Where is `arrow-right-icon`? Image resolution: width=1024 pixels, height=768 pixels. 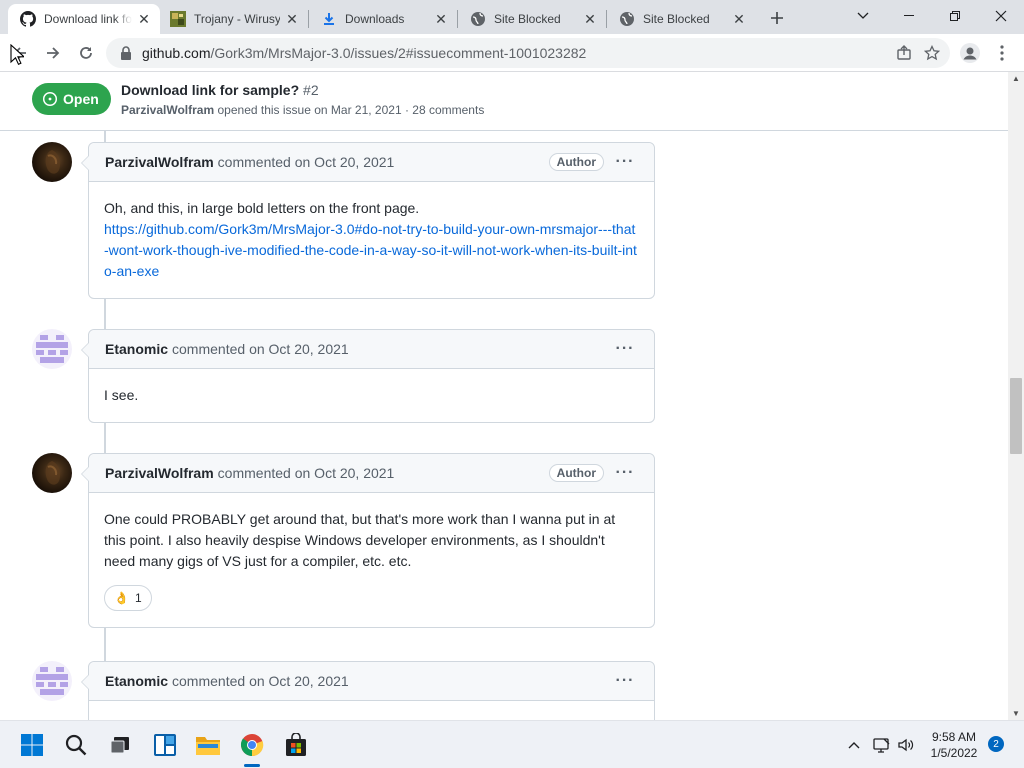 arrow-right-icon is located at coordinates (53, 53).